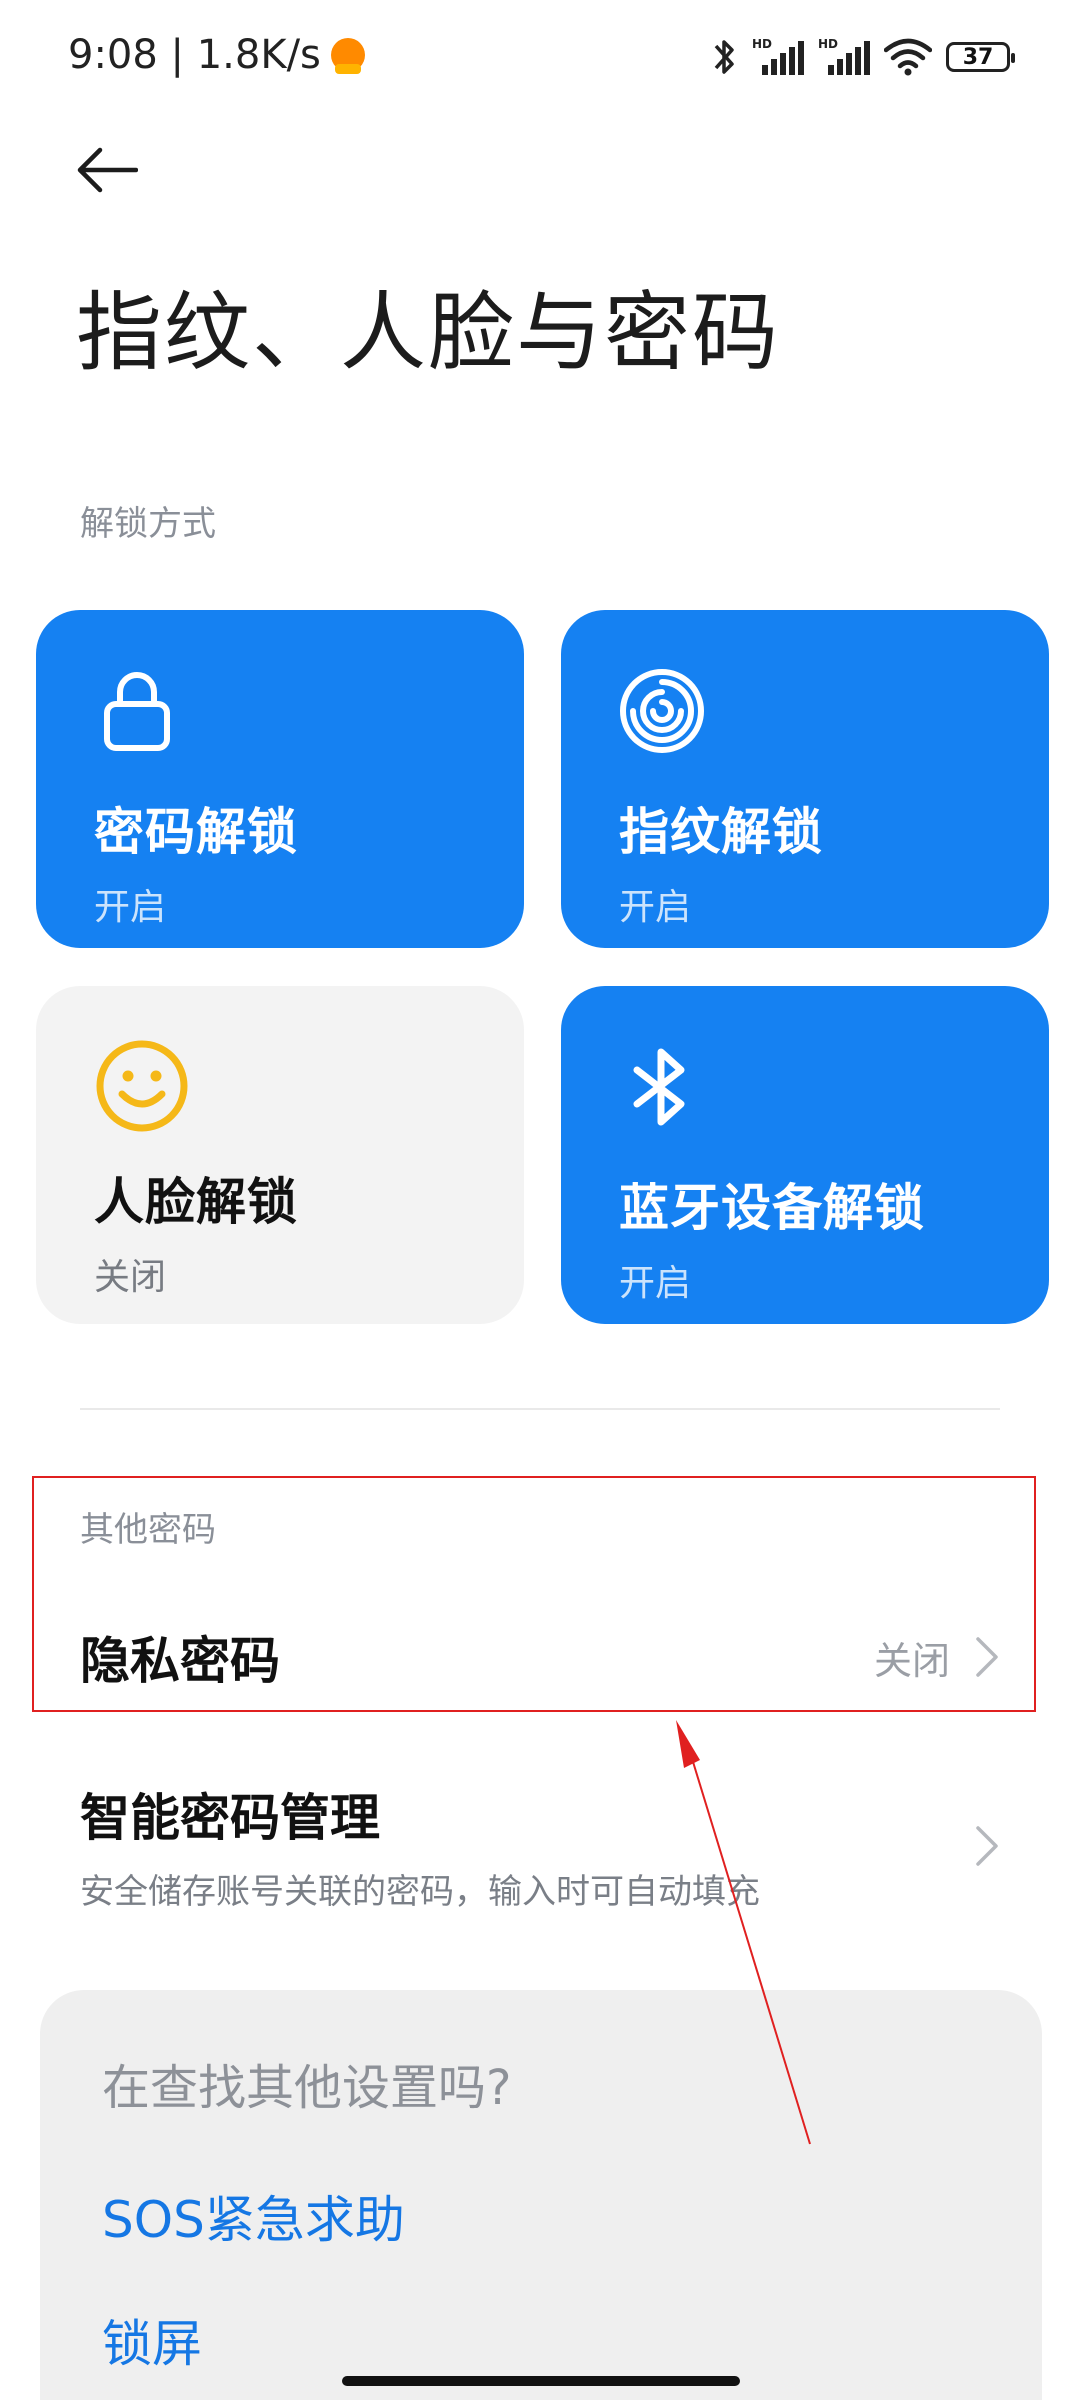 This screenshot has width=1080, height=2400. What do you see at coordinates (908, 57) in the screenshot?
I see `wifi-icon` at bounding box center [908, 57].